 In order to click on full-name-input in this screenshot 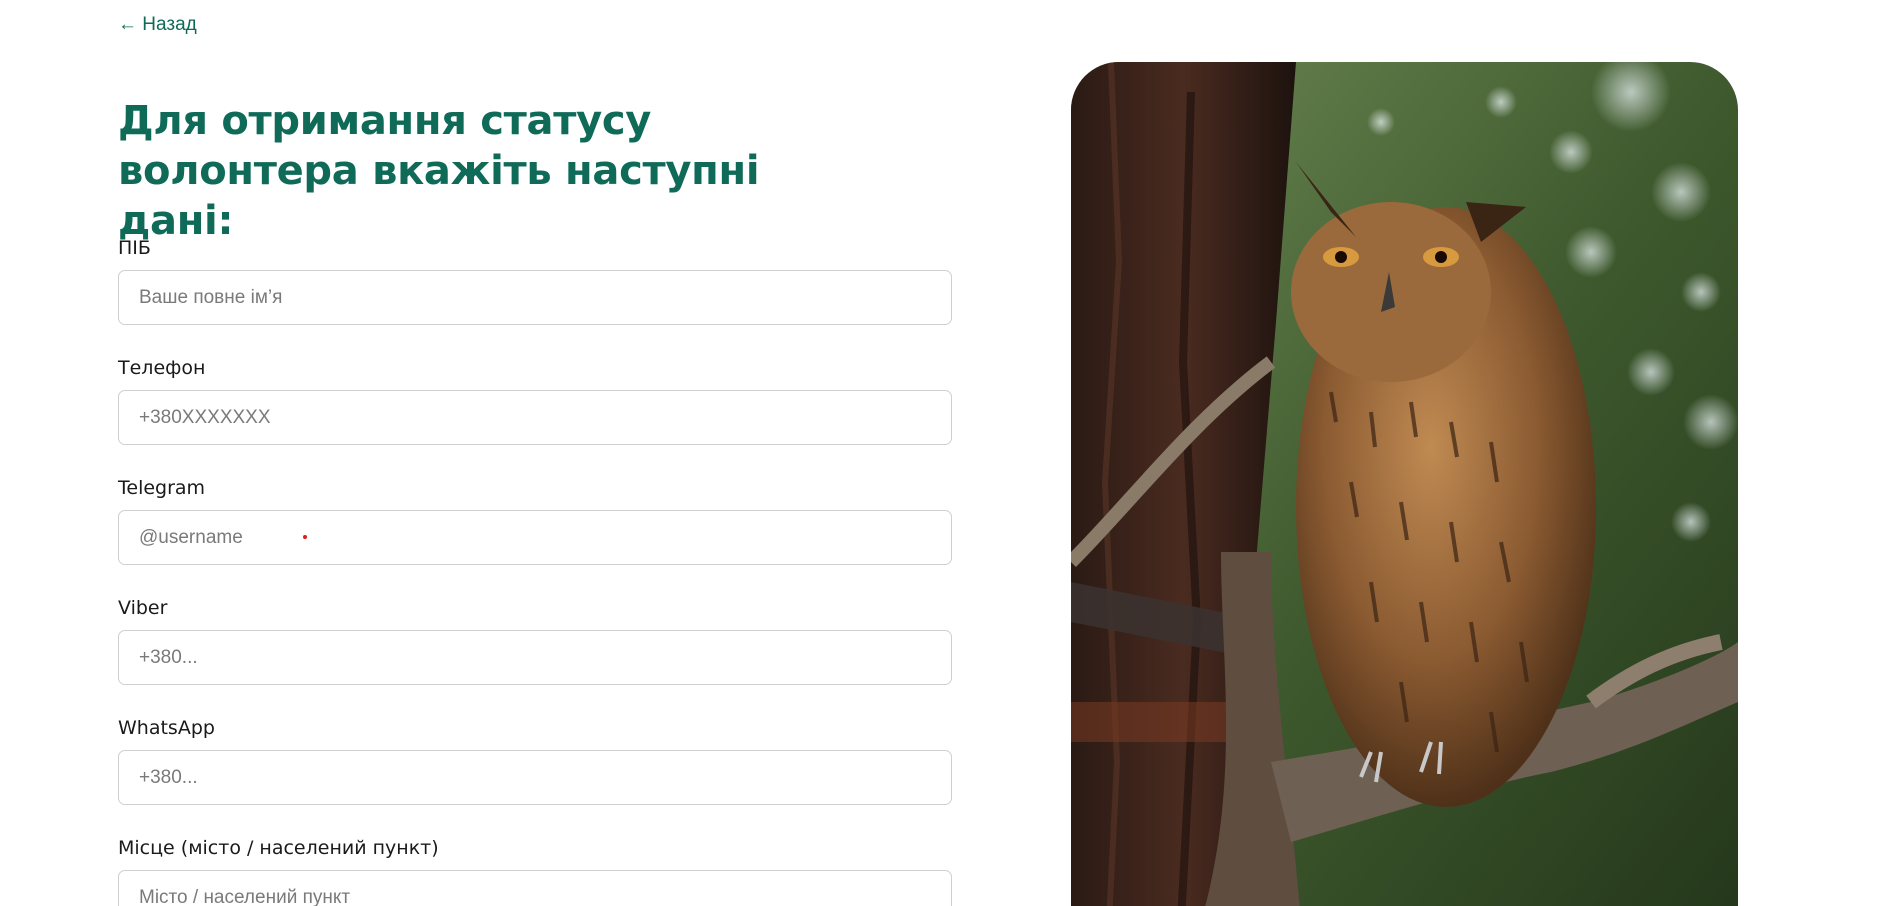, I will do `click(535, 297)`.